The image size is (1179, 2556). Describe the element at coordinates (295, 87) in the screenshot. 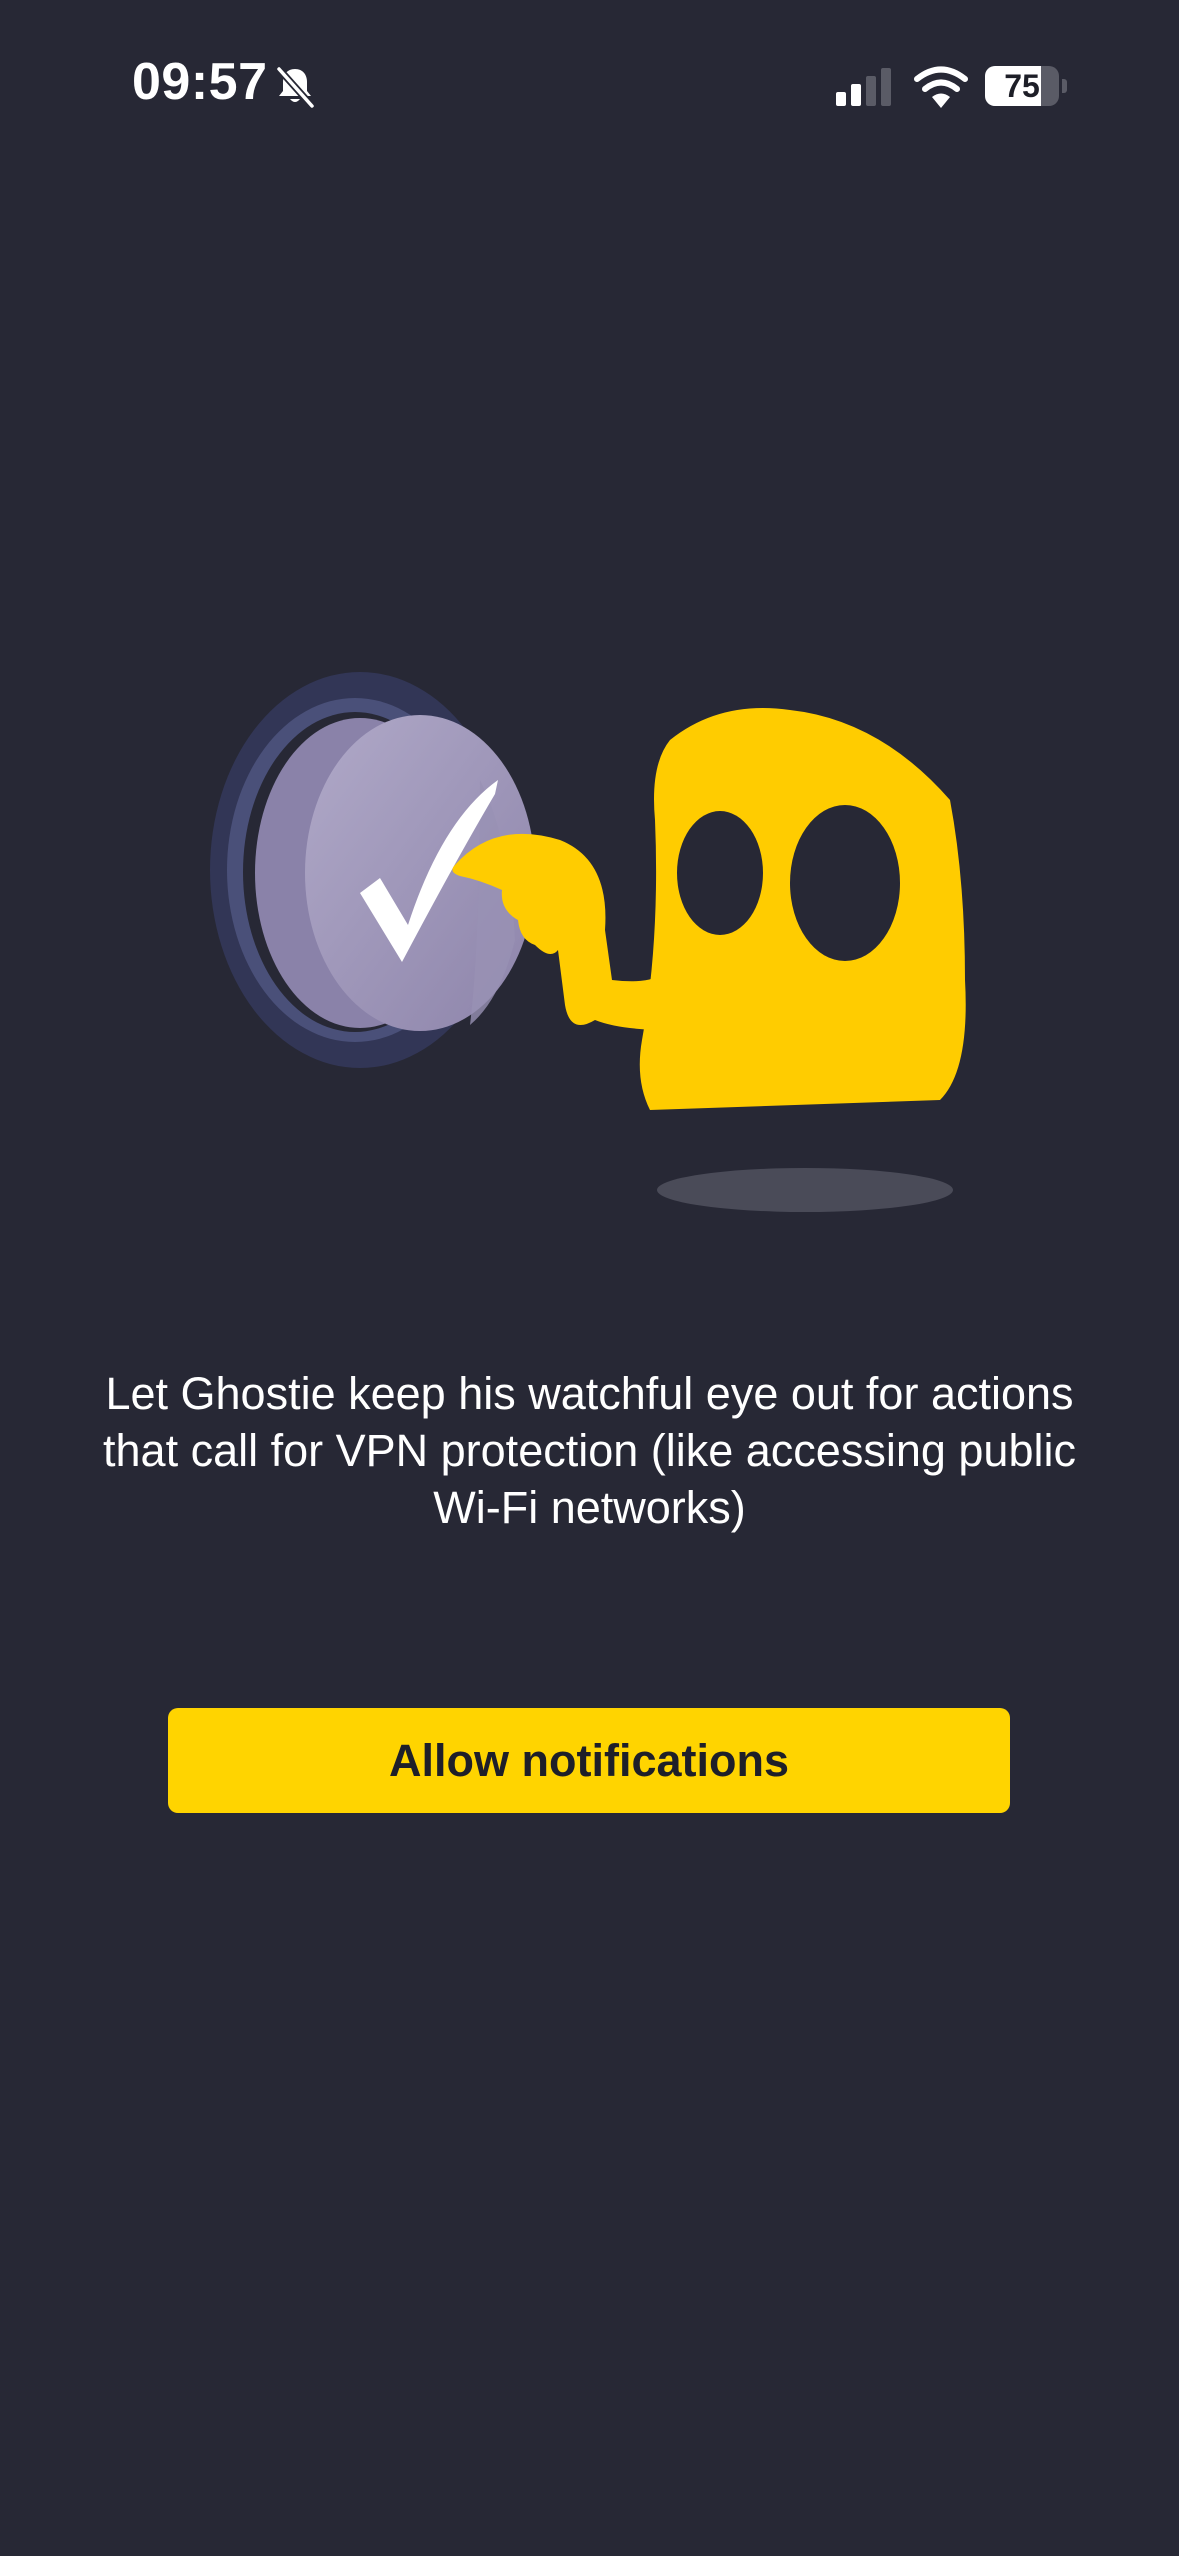

I see `bell-slash-icon` at that location.